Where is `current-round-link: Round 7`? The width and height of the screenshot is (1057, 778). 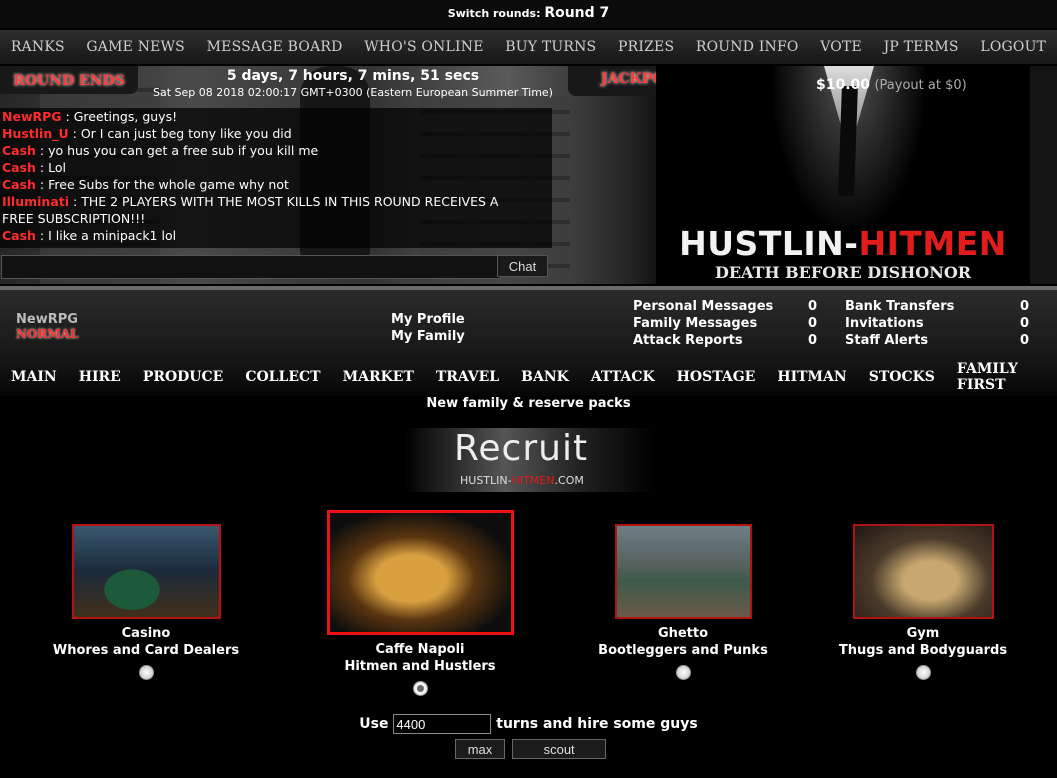
current-round-link: Round 7 is located at coordinates (576, 13).